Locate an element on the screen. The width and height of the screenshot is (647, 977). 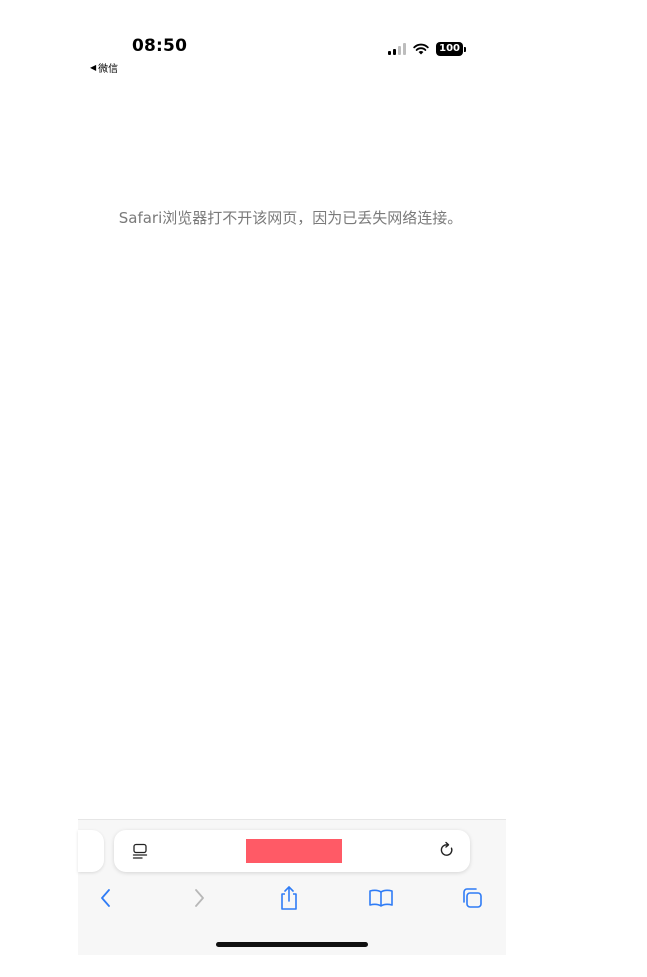
bookmarks-icon is located at coordinates (381, 898).